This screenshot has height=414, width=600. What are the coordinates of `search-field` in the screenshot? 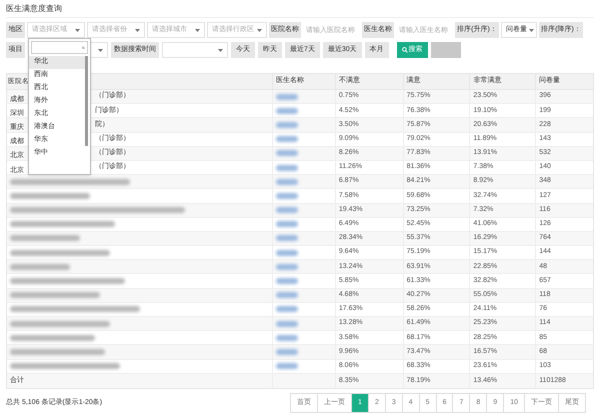 It's located at (59, 47).